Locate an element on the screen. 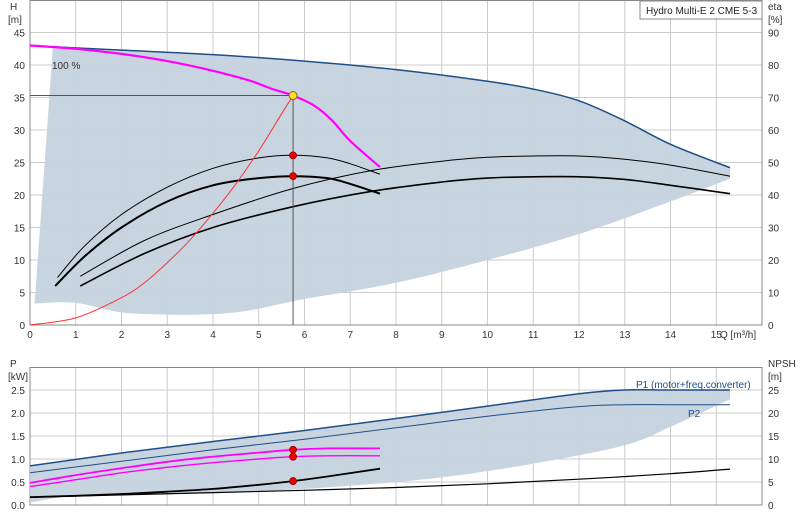 The height and width of the screenshot is (520, 800). x-tick-label: 8 is located at coordinates (396, 335).